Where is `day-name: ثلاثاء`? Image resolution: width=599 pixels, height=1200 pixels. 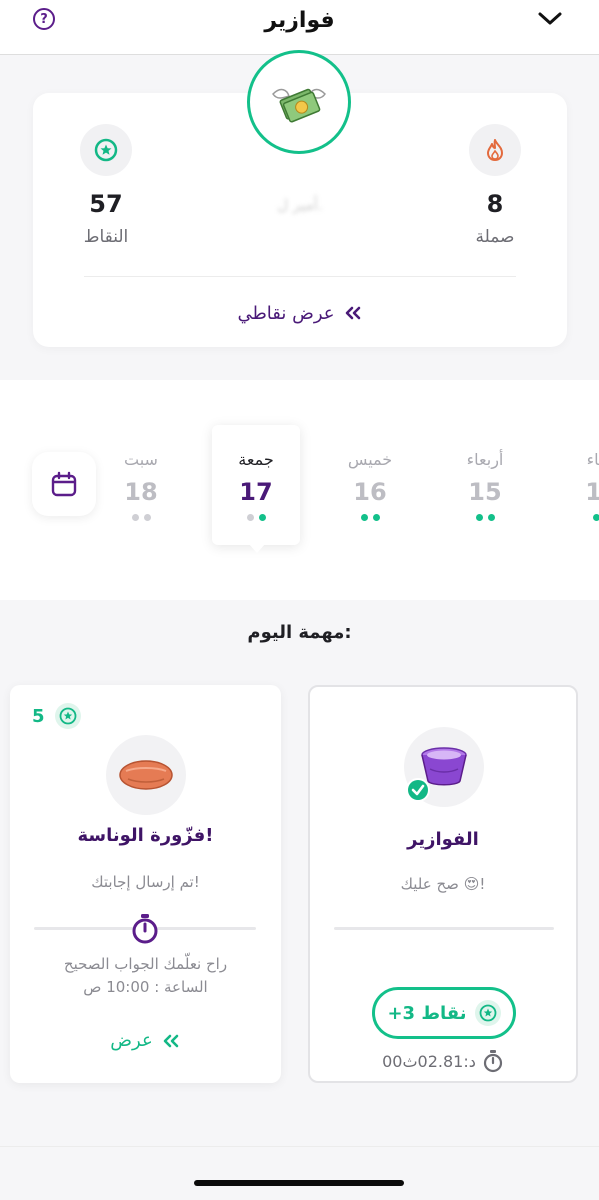
day-name: ثلاثاء is located at coordinates (592, 459).